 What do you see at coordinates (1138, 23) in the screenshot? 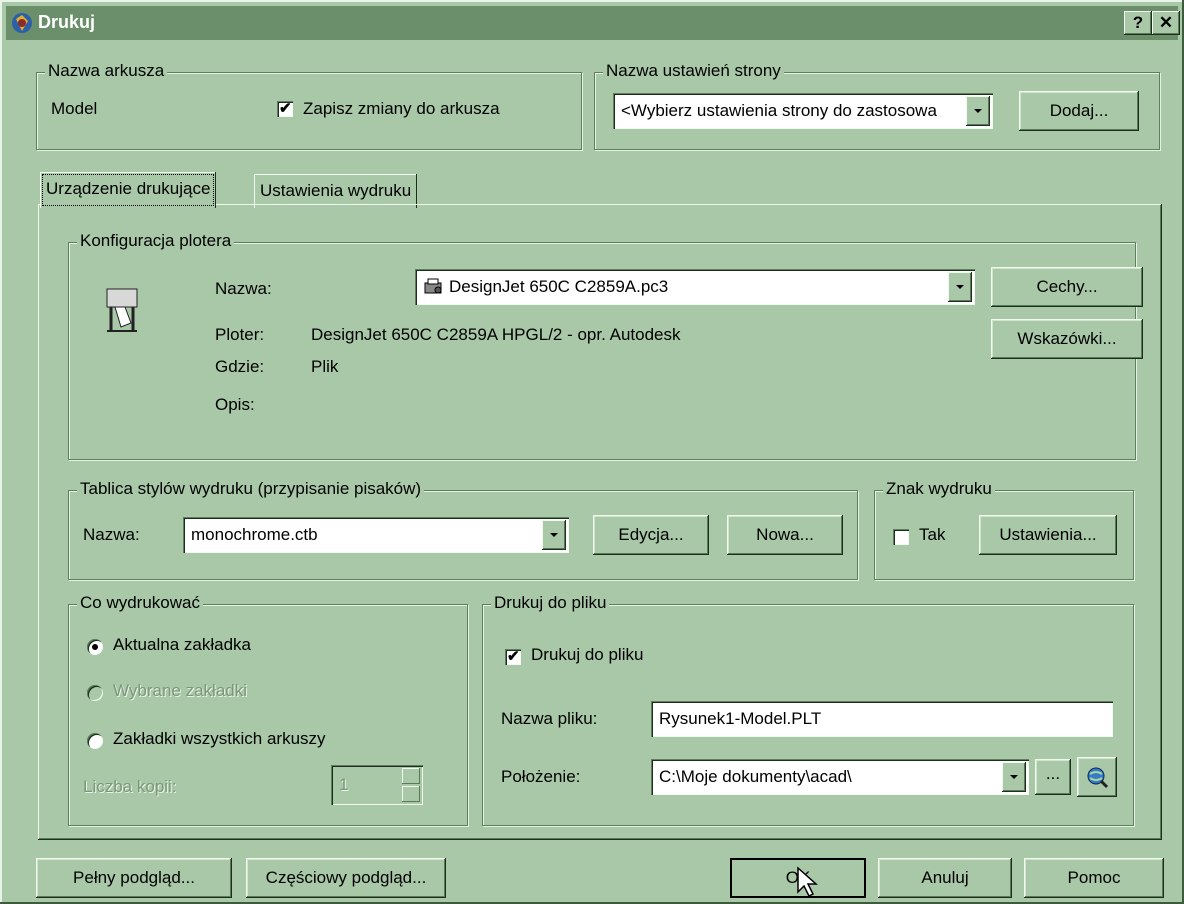
I see `help-title-button: ?` at bounding box center [1138, 23].